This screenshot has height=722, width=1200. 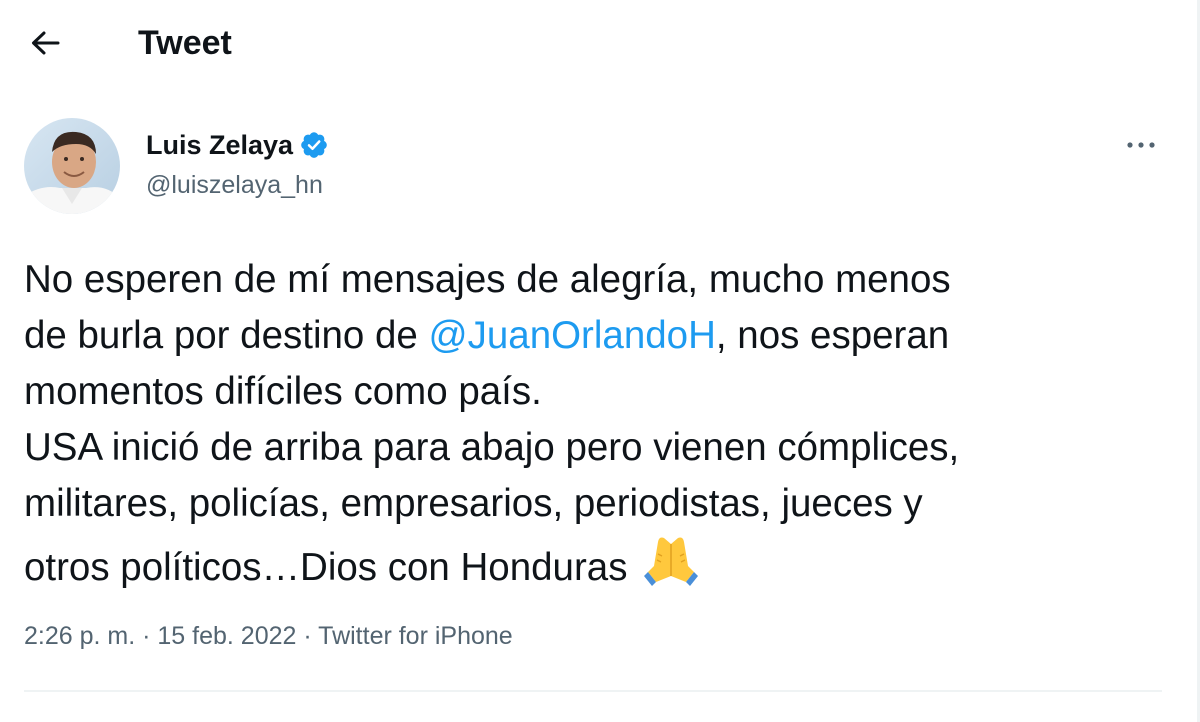 What do you see at coordinates (226, 335) in the screenshot?
I see `tweet-text-fragment: de burla por destino de` at bounding box center [226, 335].